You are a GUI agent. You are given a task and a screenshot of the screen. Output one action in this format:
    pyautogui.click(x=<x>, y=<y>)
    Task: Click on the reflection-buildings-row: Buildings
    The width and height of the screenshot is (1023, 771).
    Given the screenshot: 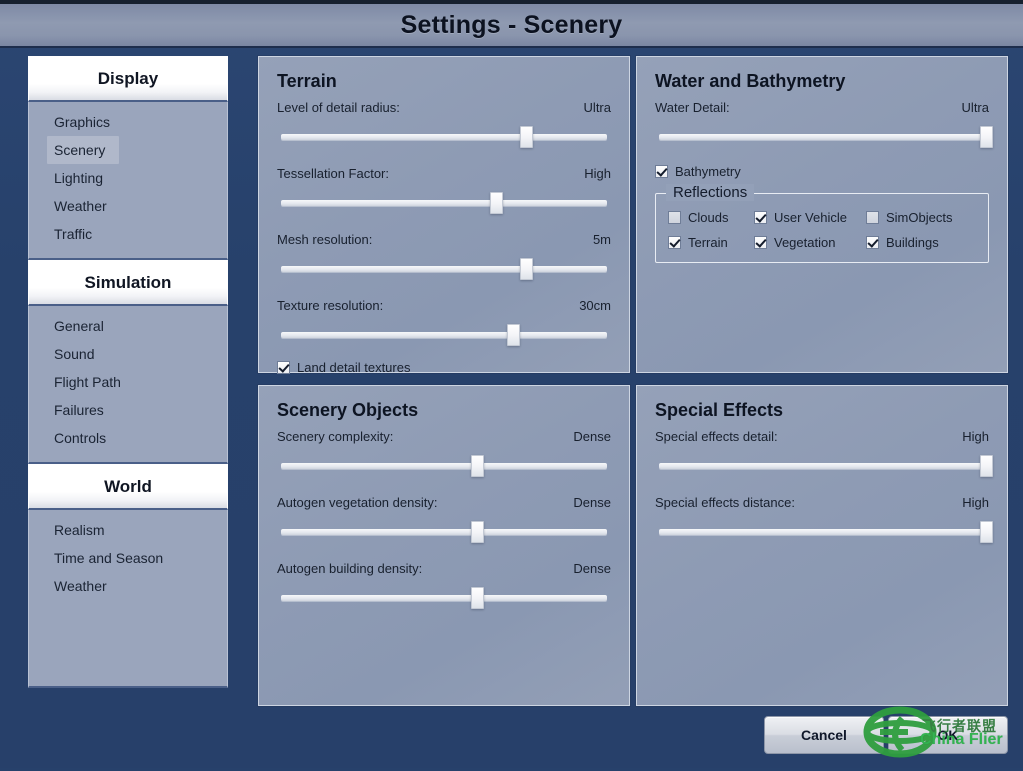 What is the action you would take?
    pyautogui.click(x=921, y=242)
    